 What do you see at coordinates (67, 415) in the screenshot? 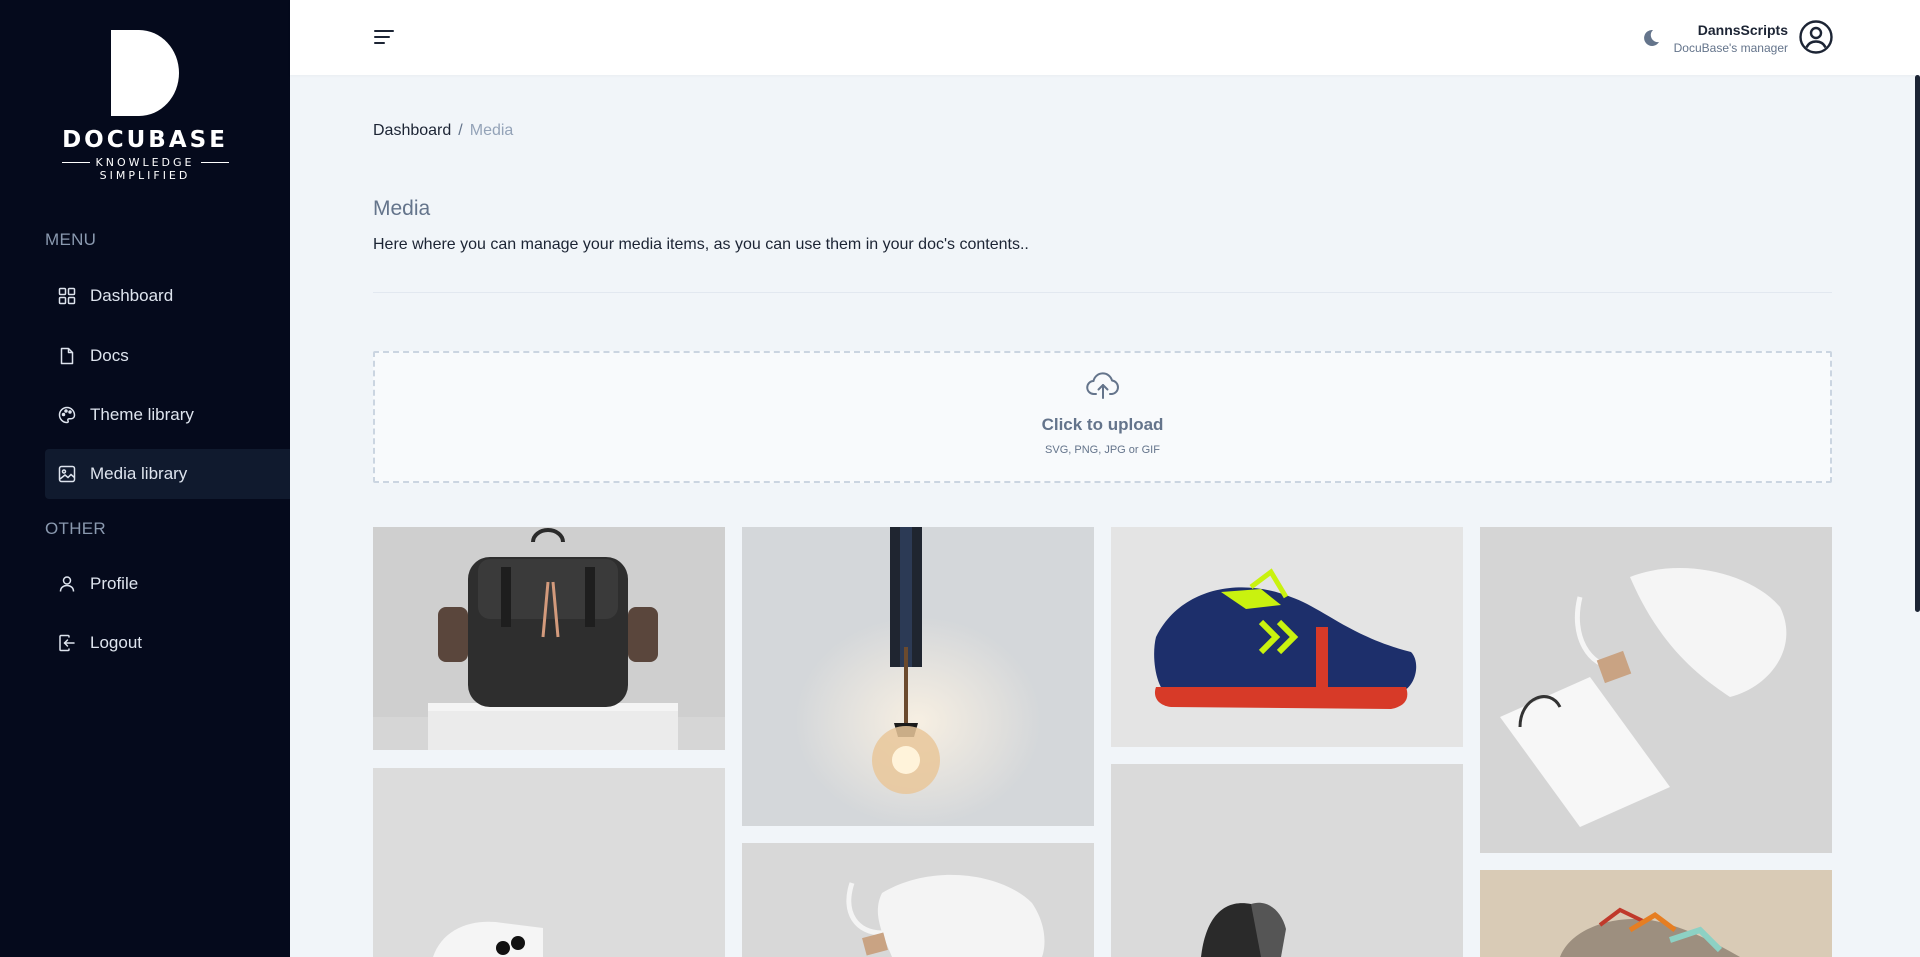
I see `palette-icon` at bounding box center [67, 415].